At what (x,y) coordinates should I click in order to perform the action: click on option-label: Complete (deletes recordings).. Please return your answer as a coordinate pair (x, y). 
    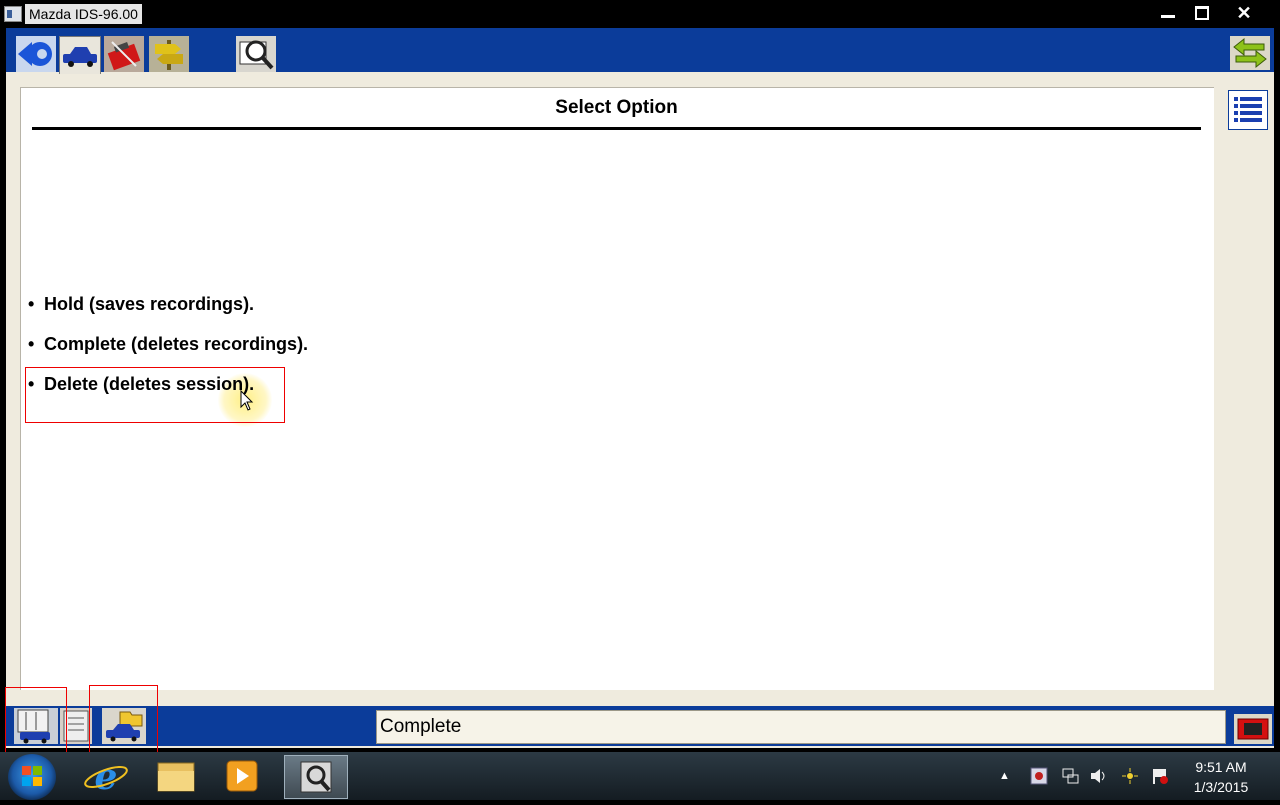
    Looking at the image, I should click on (176, 344).